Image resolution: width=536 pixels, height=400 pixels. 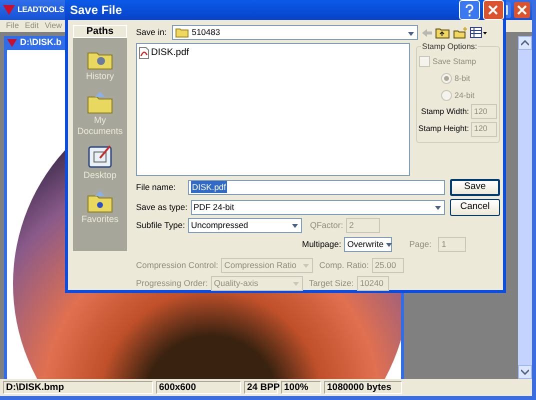 I want to click on up-folder-icon, so click(x=442, y=32).